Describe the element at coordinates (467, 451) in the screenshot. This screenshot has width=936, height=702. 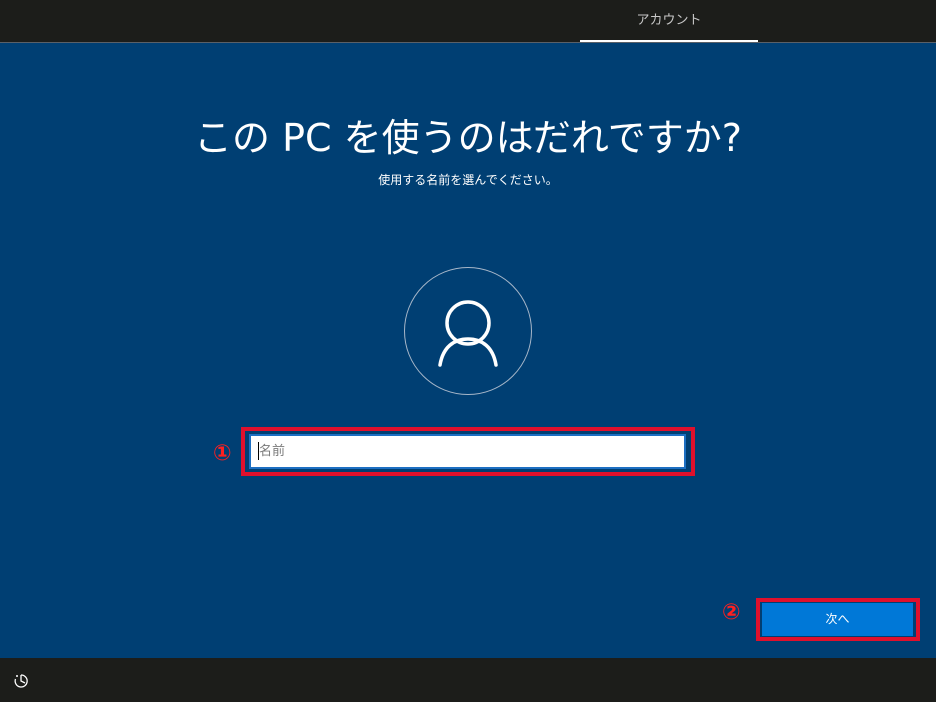
I see `name-input` at that location.